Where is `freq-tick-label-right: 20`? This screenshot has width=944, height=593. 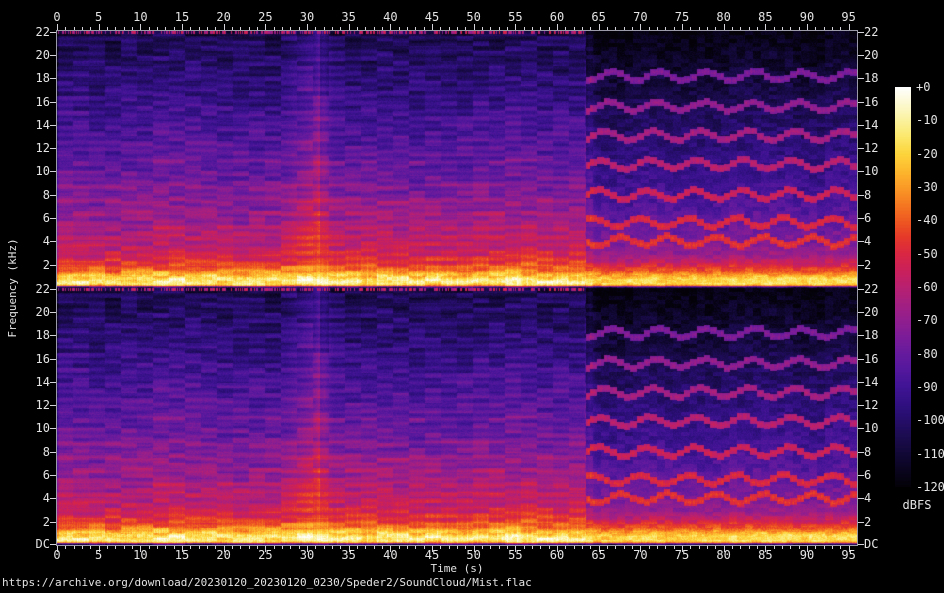 freq-tick-label-right: 20 is located at coordinates (871, 55).